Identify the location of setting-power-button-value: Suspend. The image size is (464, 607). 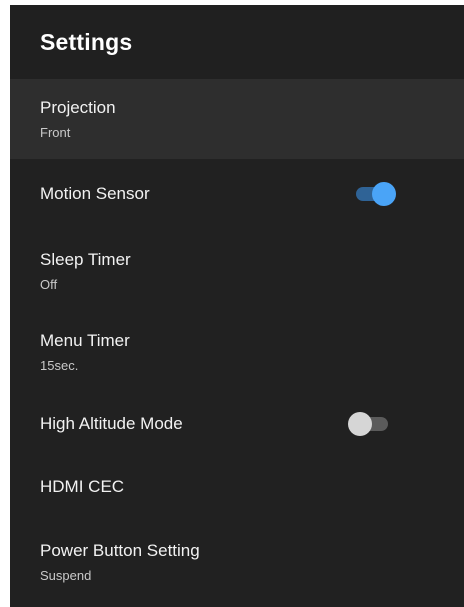
(66, 575).